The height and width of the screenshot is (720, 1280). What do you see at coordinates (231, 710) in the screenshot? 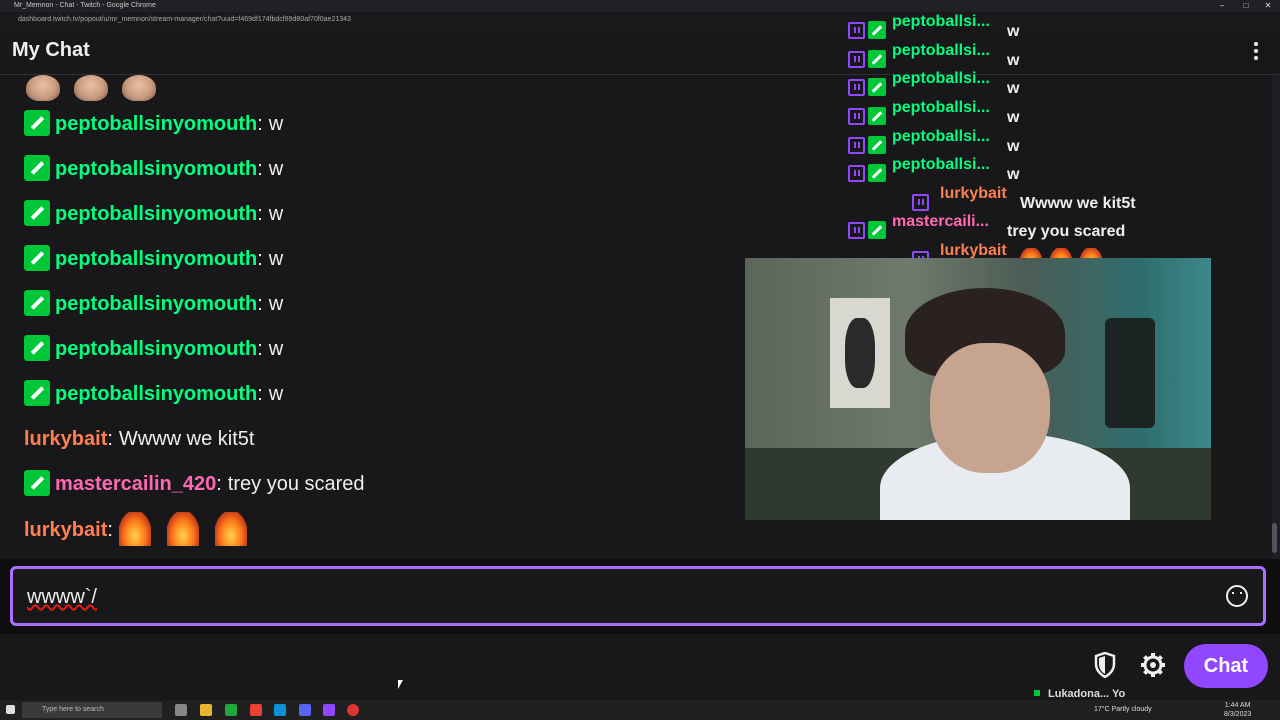
I see `xbox-icon` at bounding box center [231, 710].